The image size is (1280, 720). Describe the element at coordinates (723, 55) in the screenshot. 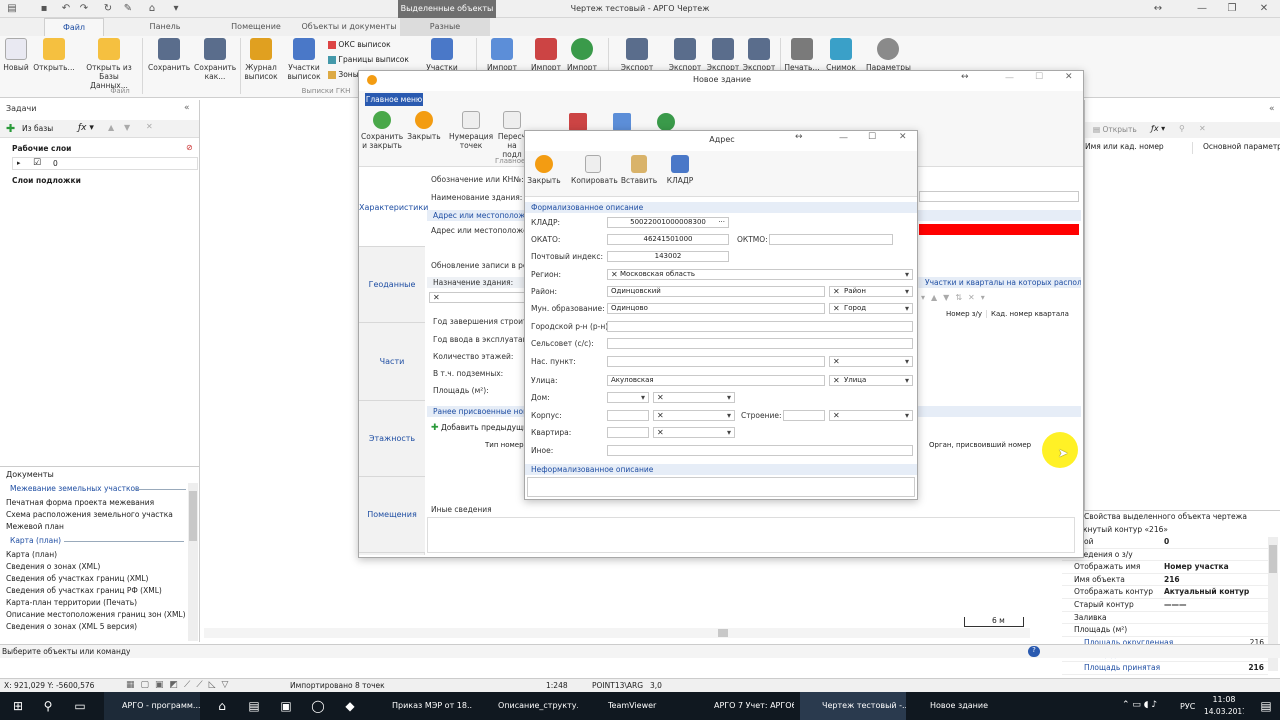

I see `export-button-3: Экспорт` at that location.